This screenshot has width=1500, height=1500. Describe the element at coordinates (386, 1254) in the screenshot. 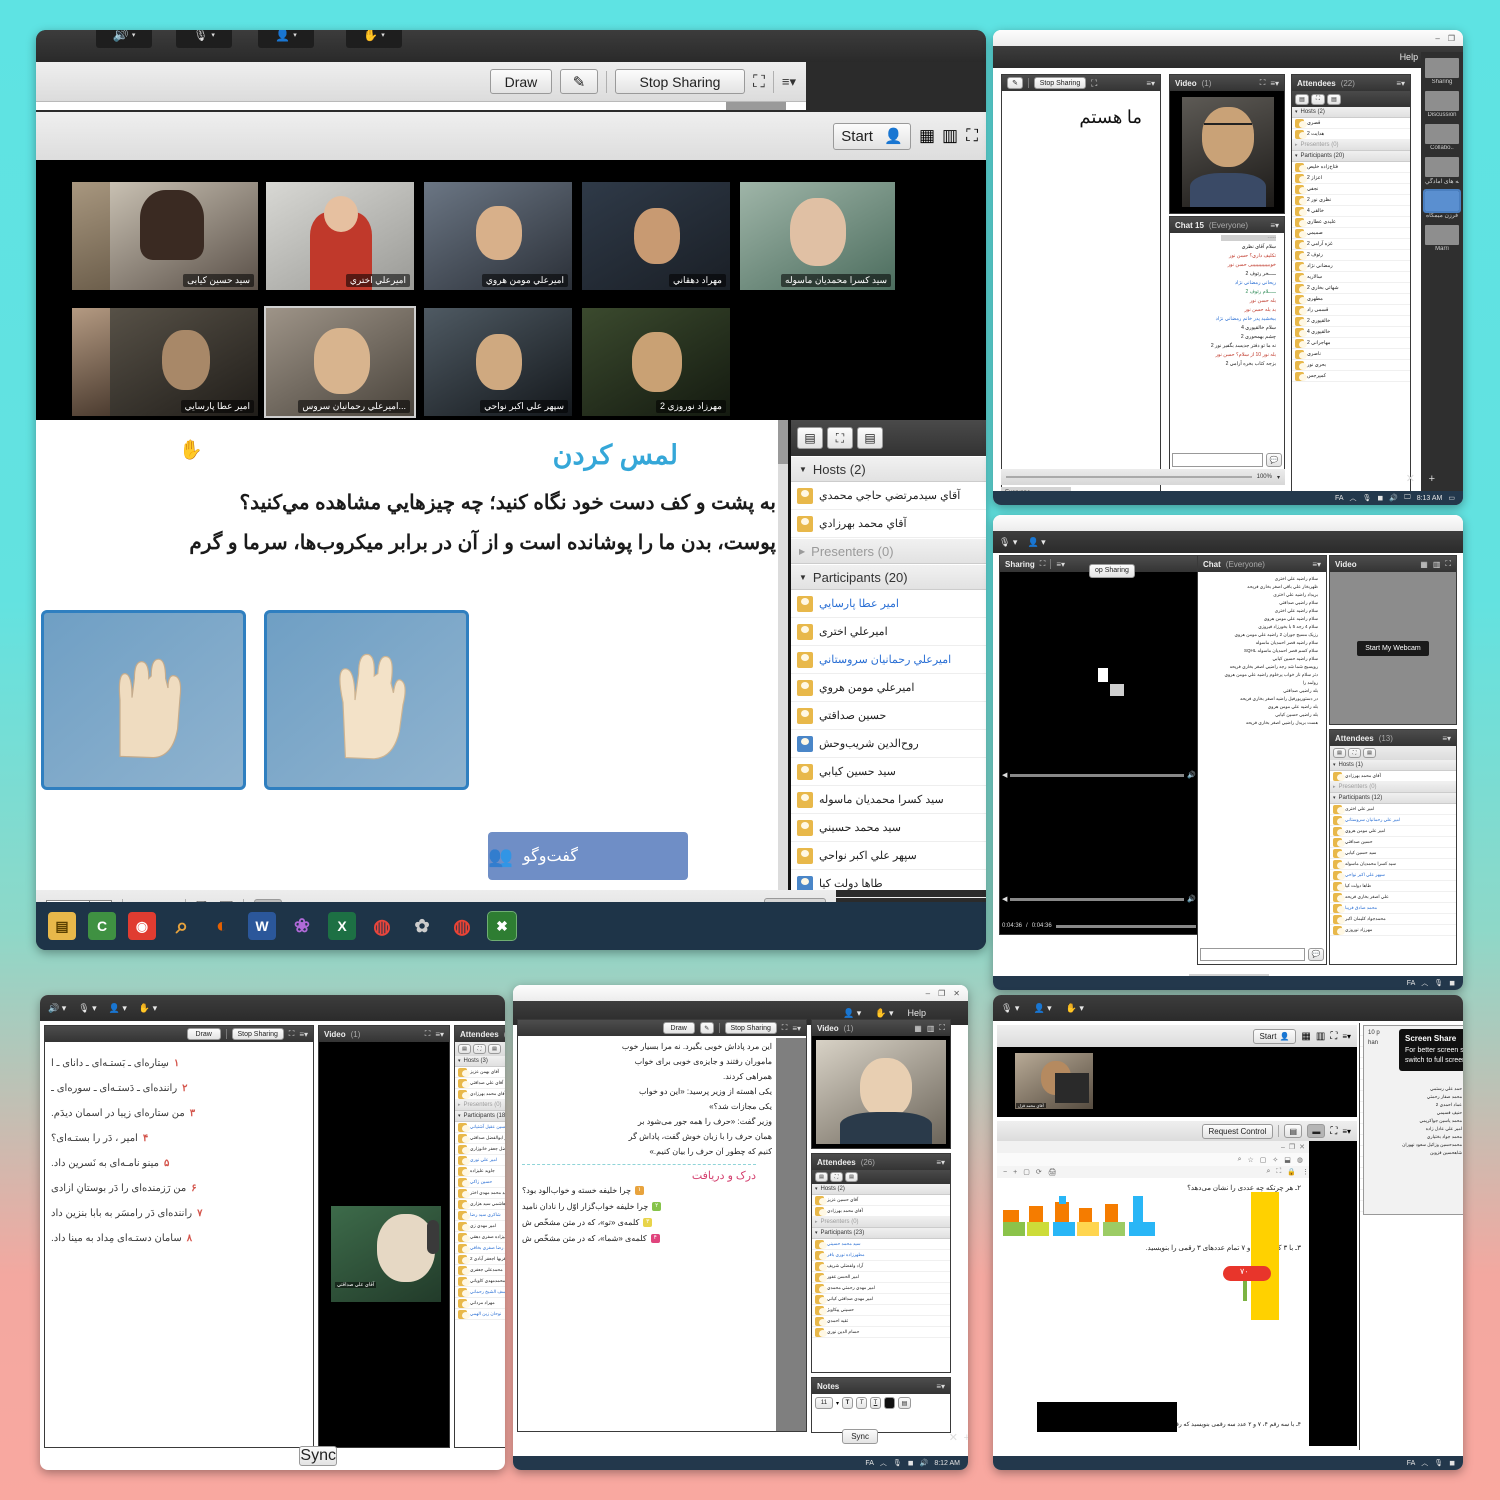

I see `video-feed: آقاي علي صداقتي` at that location.